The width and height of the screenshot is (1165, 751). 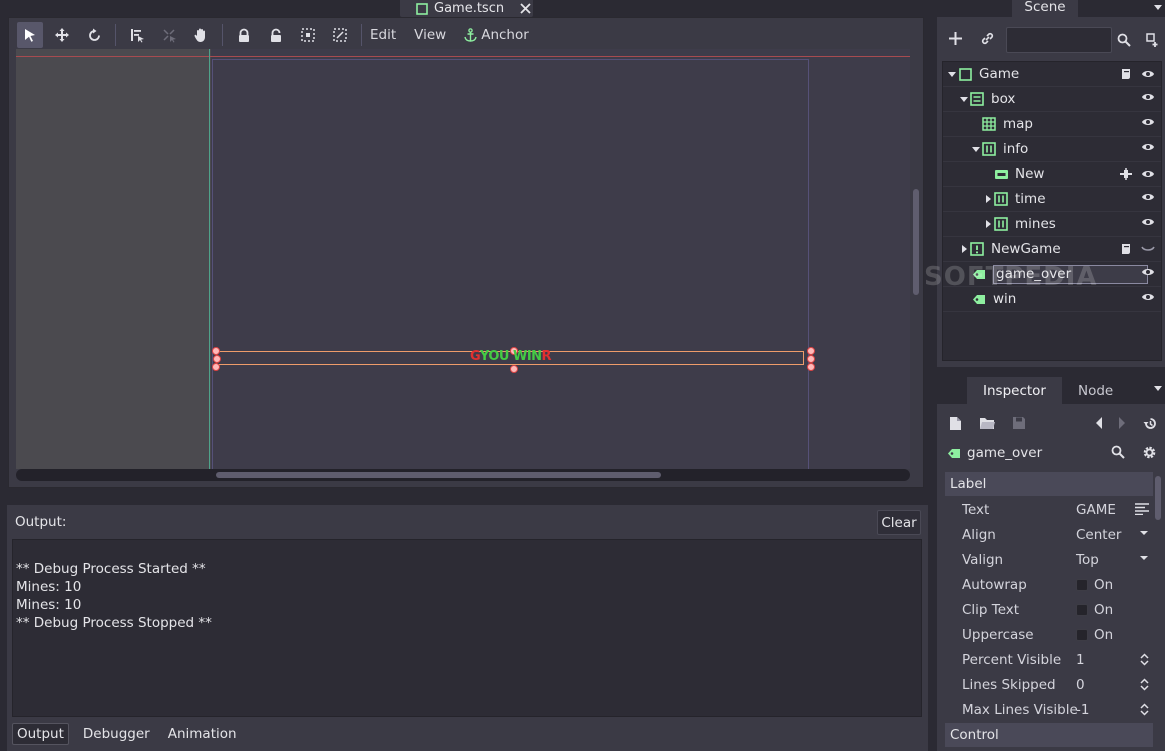 What do you see at coordinates (1049, 659) in the screenshot?
I see `property-percent-visible: Percent Visible 1` at bounding box center [1049, 659].